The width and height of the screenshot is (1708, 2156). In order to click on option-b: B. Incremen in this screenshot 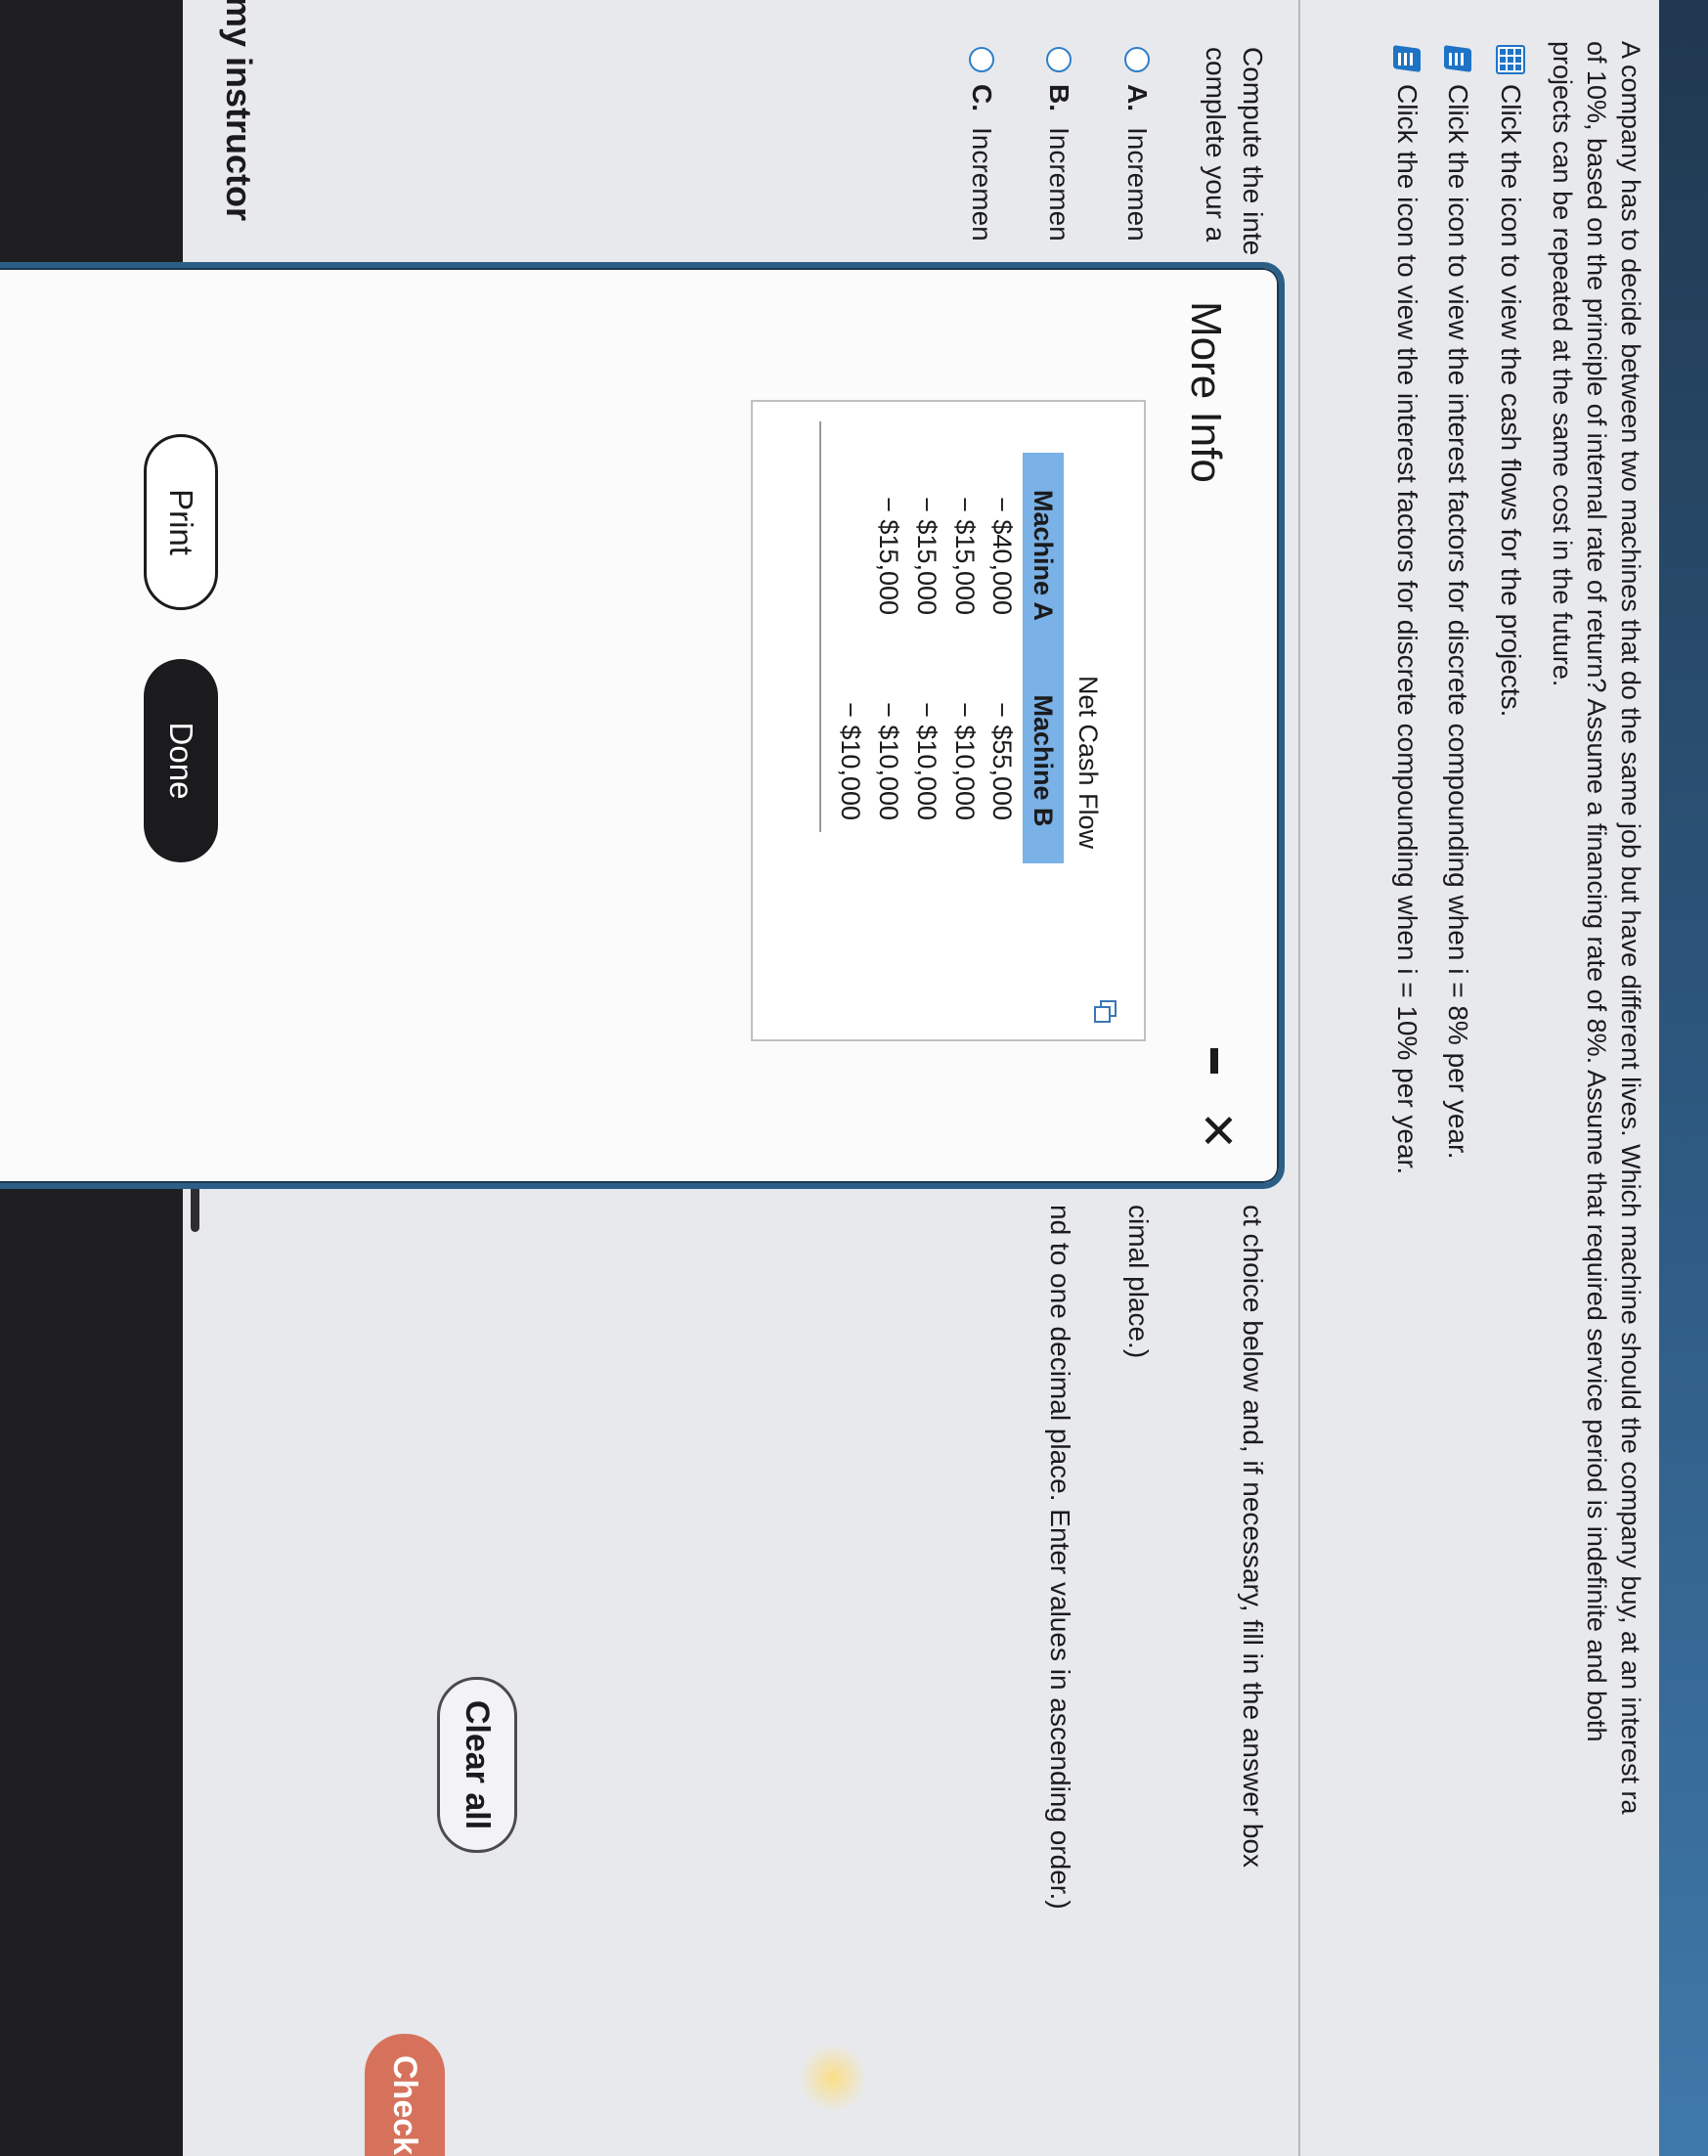, I will do `click(1058, 144)`.